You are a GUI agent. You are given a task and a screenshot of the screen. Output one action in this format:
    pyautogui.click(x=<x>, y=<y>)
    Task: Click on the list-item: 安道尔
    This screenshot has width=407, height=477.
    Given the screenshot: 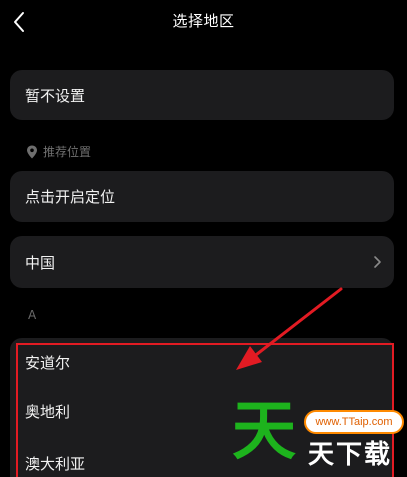 What is the action you would take?
    pyautogui.click(x=47, y=362)
    